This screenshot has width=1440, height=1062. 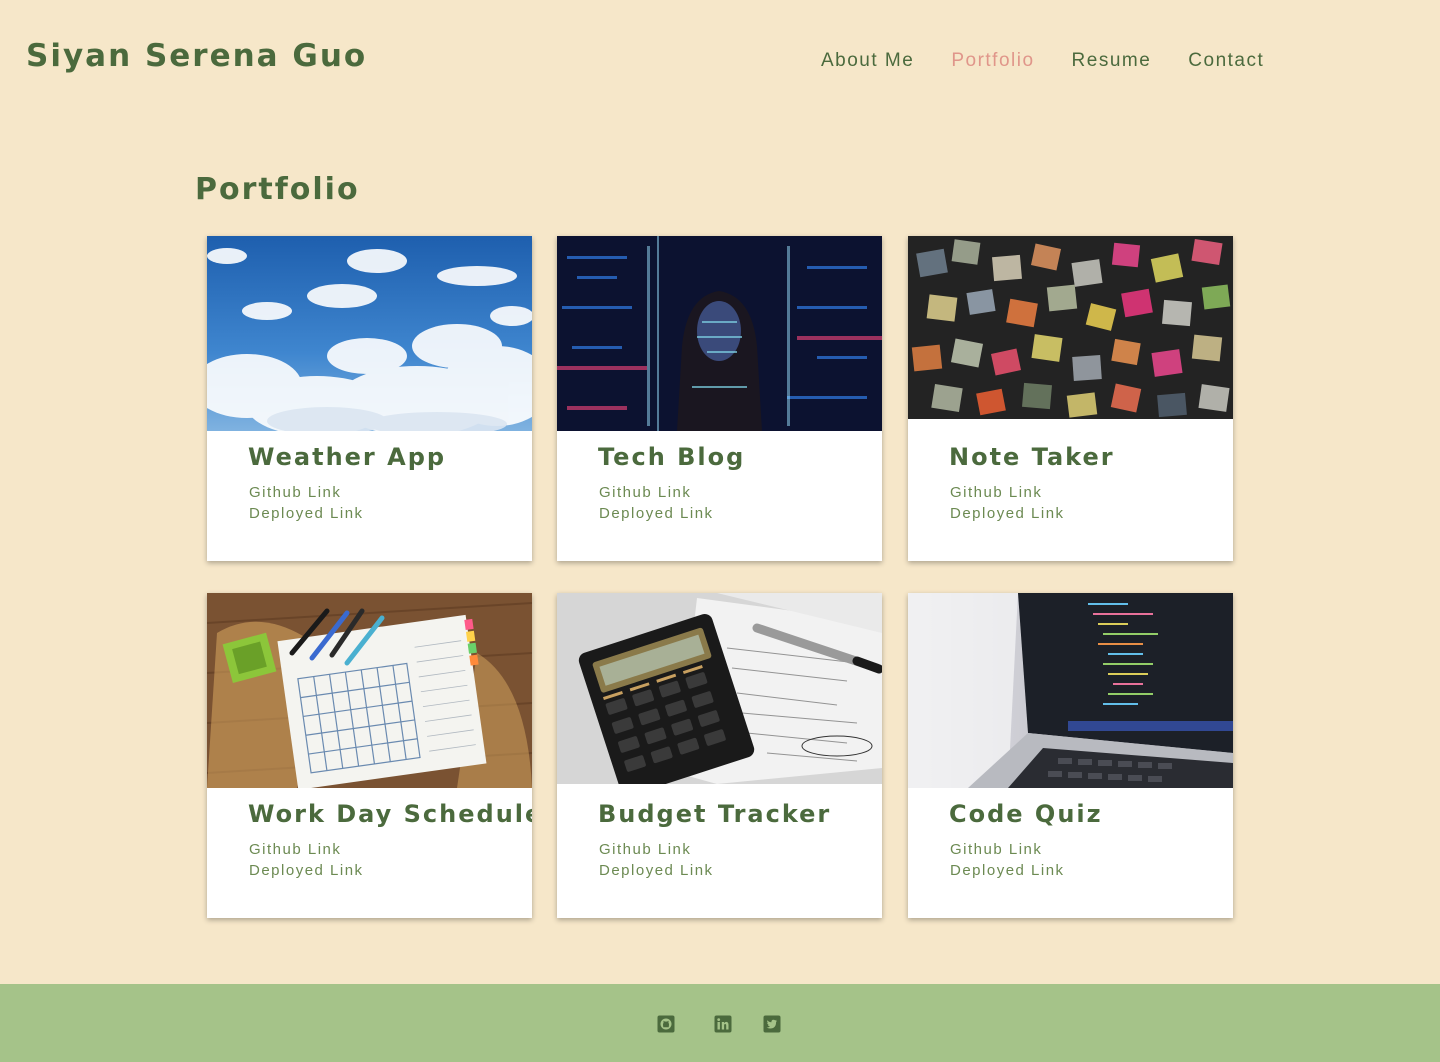 What do you see at coordinates (196, 56) in the screenshot?
I see `site-name: Siyan Serena Guo` at bounding box center [196, 56].